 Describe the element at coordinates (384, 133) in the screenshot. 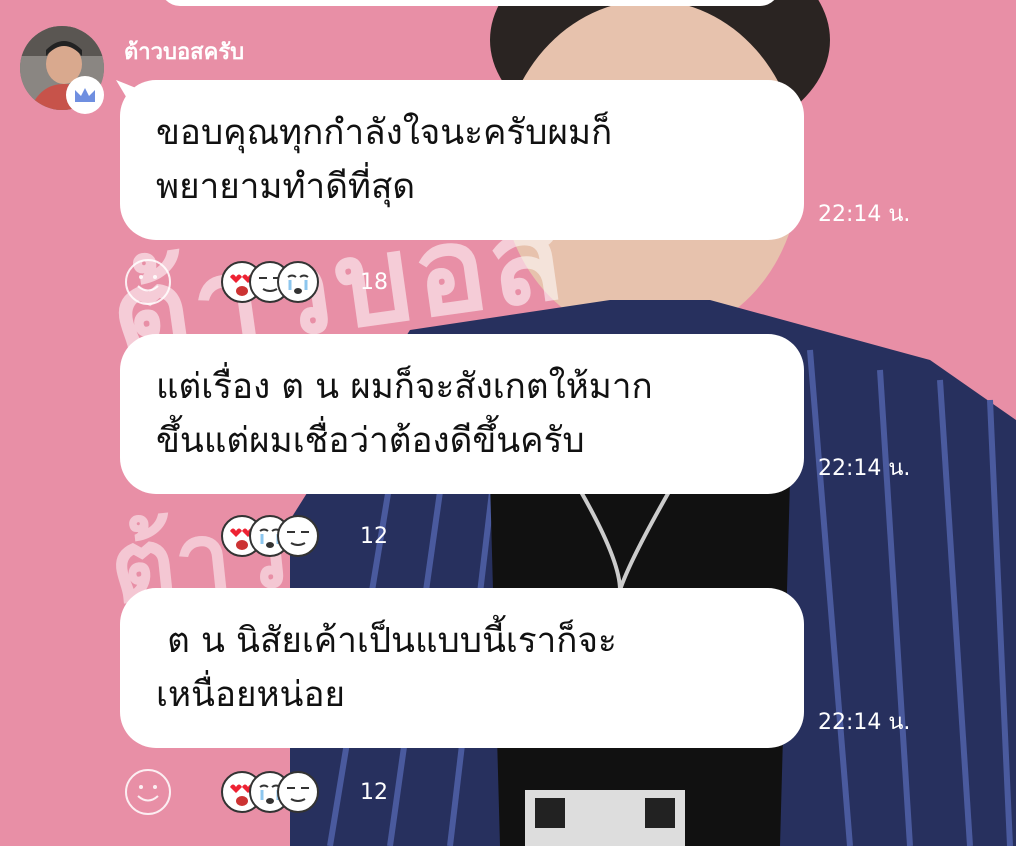

I see `message-text-line: ขอบคุณทุกกำลังใจนะครับผมก็` at that location.